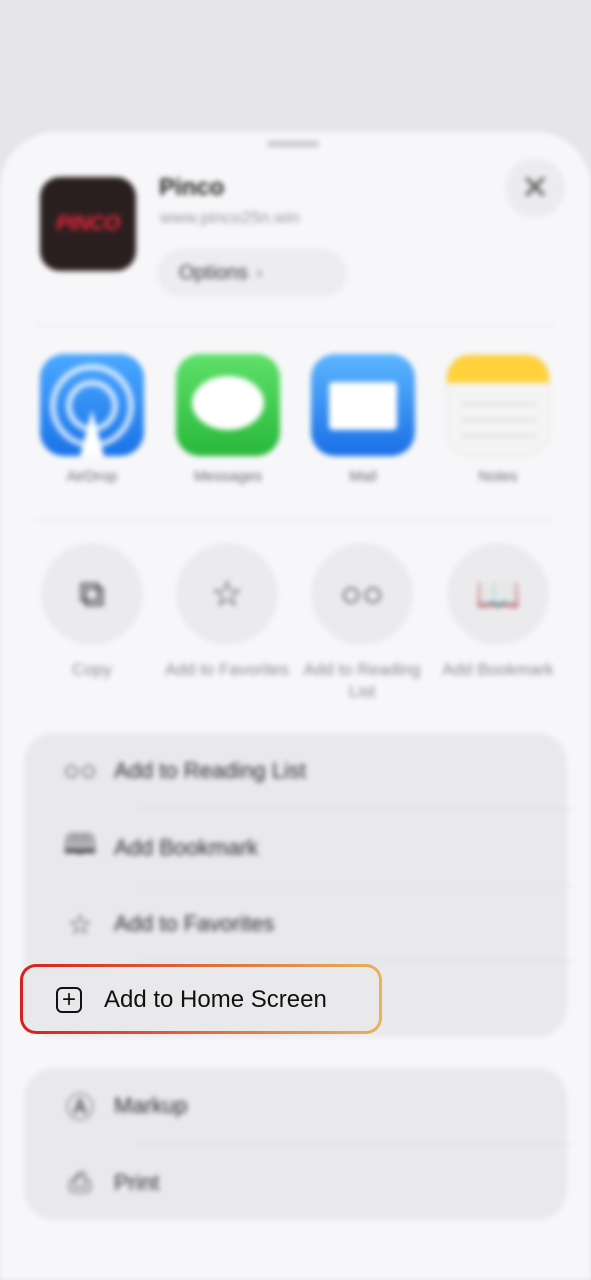 The image size is (591, 1280). I want to click on book-icon: 📖, so click(498, 594).